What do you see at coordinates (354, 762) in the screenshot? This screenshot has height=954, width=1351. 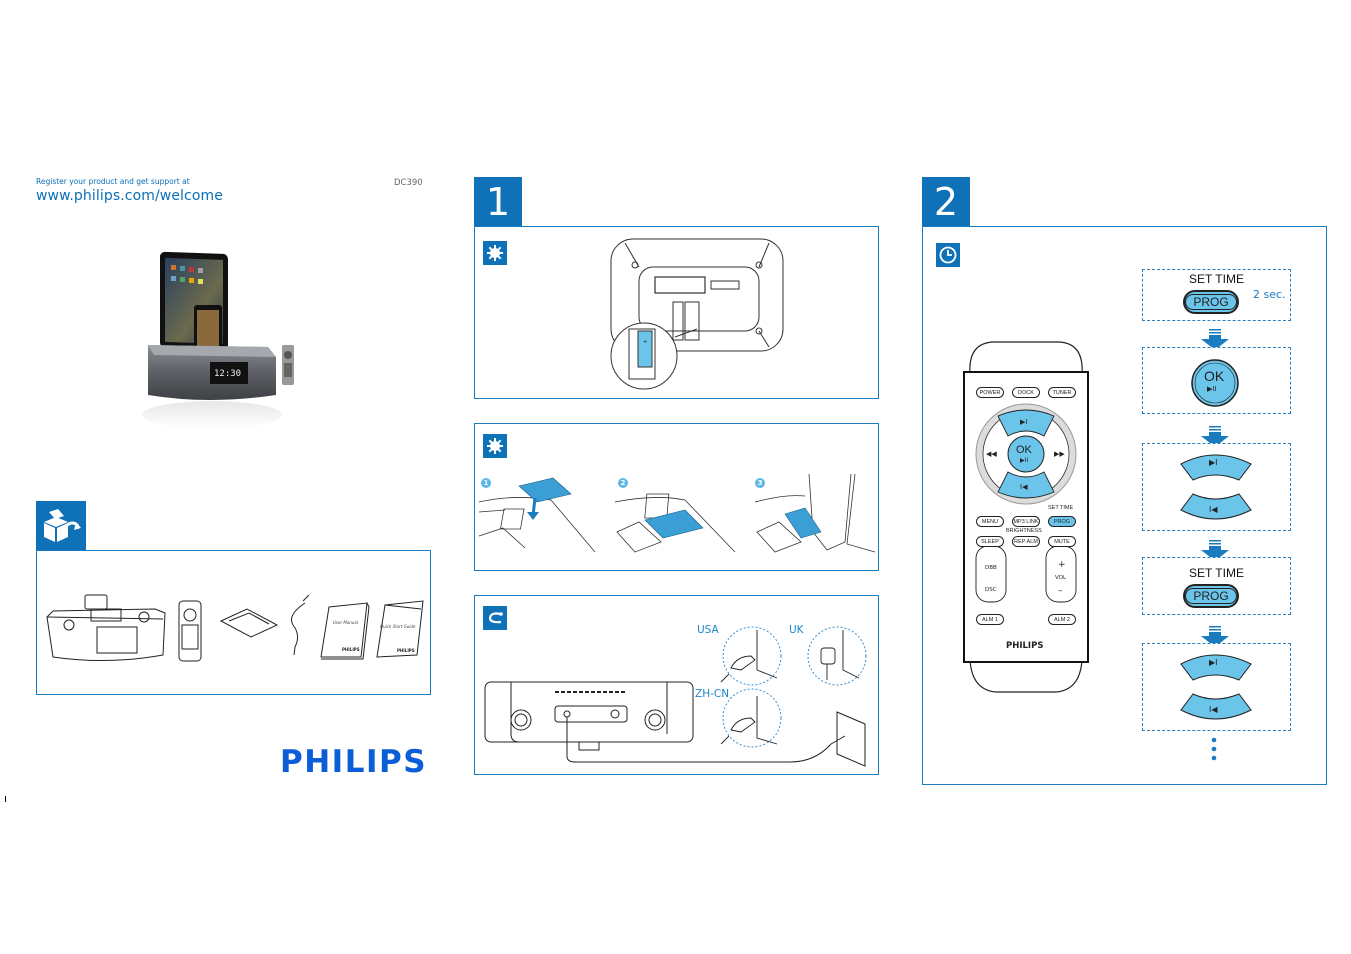 I see `philips-logo: PHILIPS` at bounding box center [354, 762].